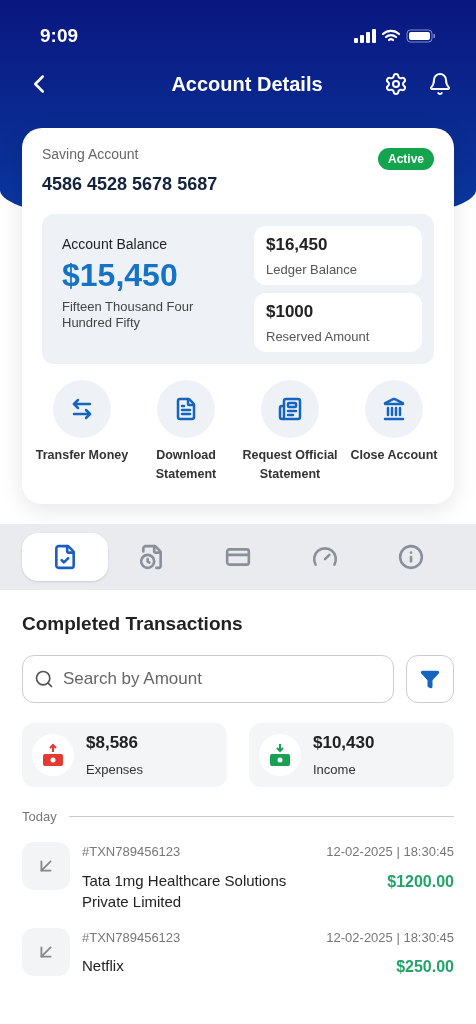 This screenshot has width=476, height=1024. Describe the element at coordinates (425, 967) in the screenshot. I see `transaction-amount: $250.00` at that location.